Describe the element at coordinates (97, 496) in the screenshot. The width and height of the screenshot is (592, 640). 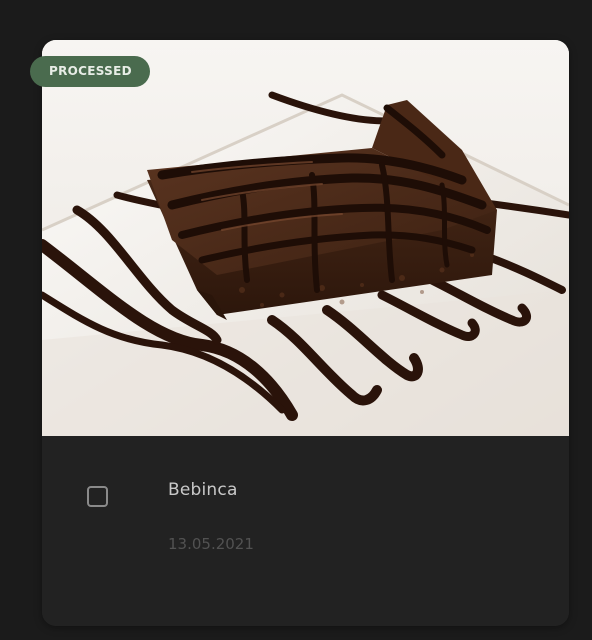
I see `select-checkbox` at that location.